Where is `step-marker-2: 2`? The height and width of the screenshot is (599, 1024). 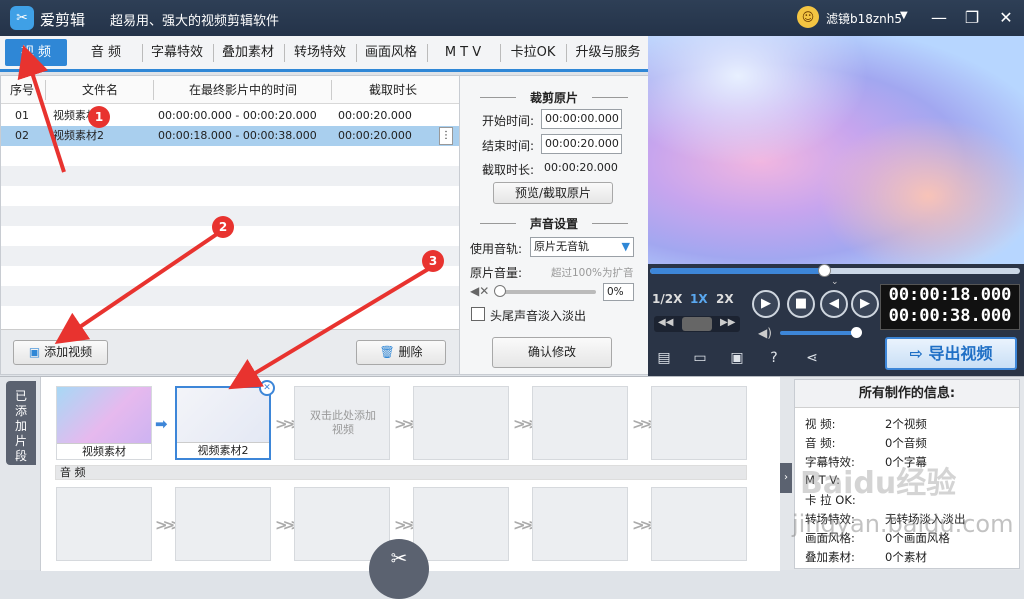
step-marker-2: 2 is located at coordinates (223, 227).